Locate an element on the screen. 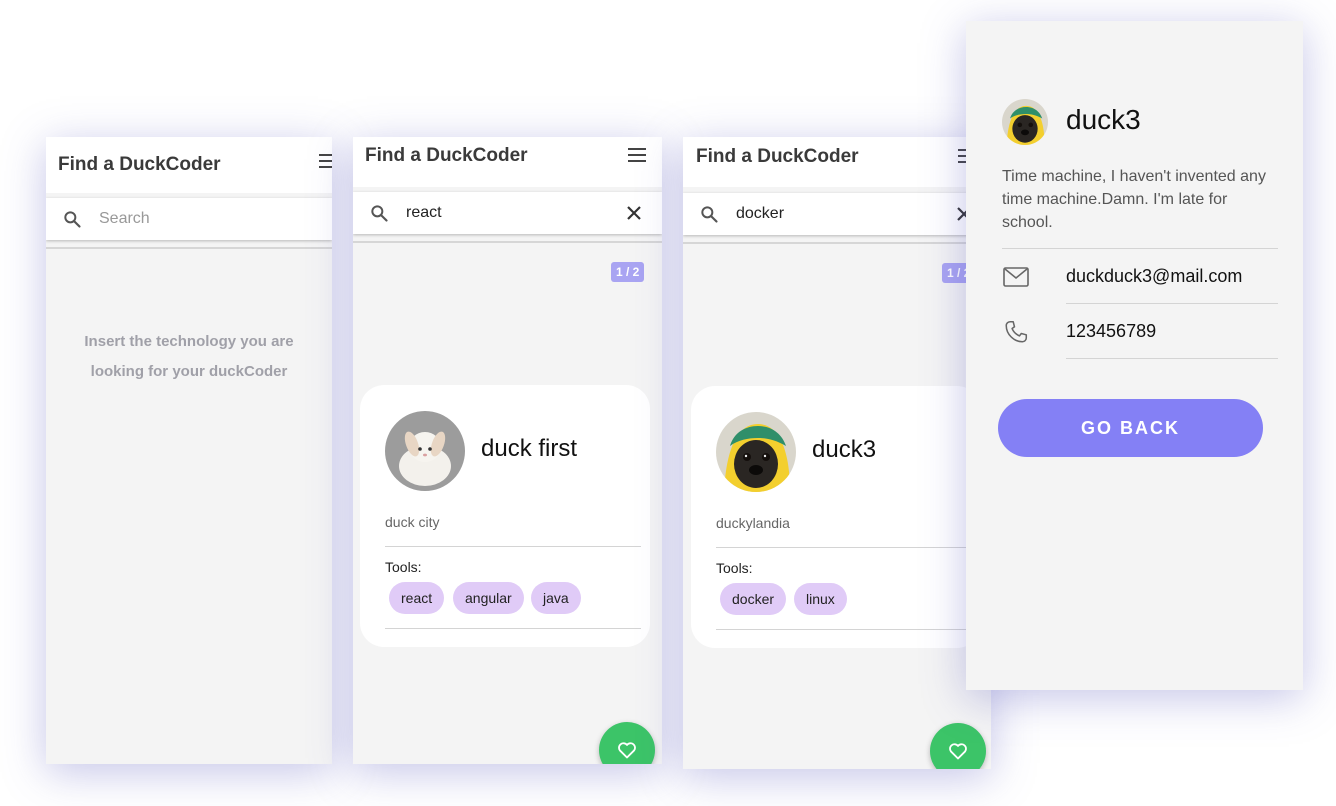  coder-location: duckylandia is located at coordinates (753, 523).